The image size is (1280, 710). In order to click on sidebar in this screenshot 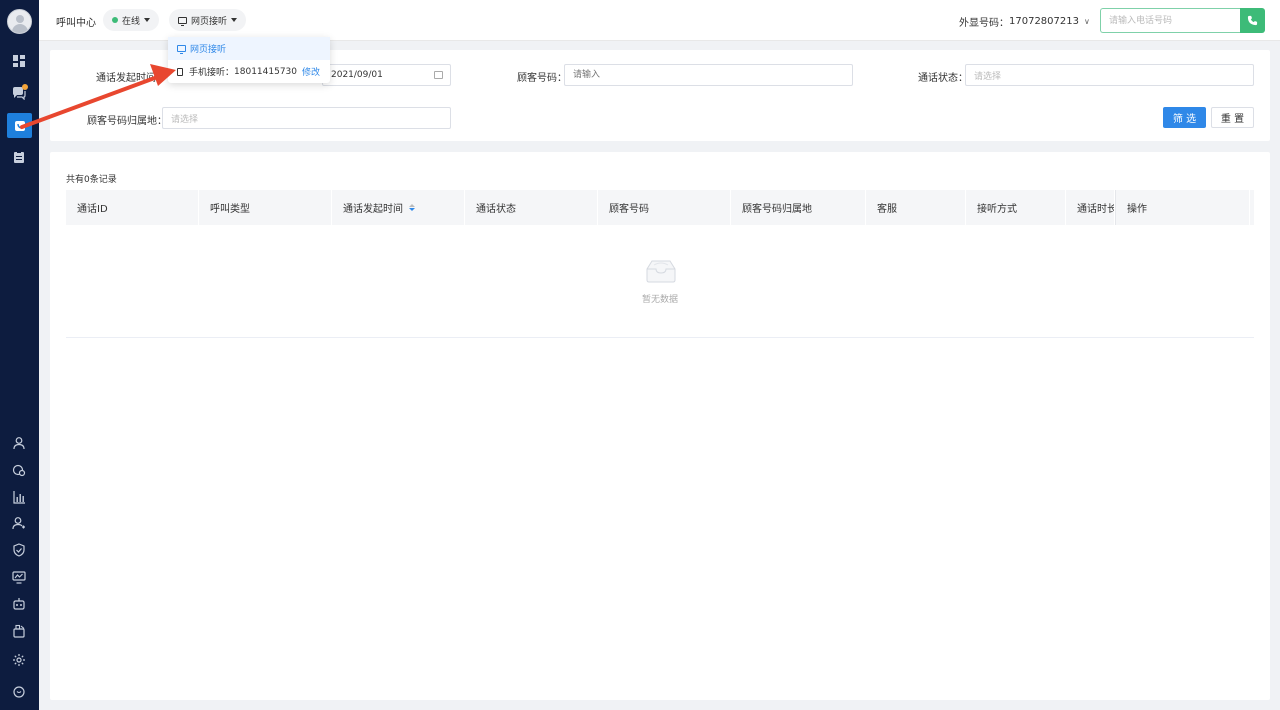, I will do `click(19, 355)`.